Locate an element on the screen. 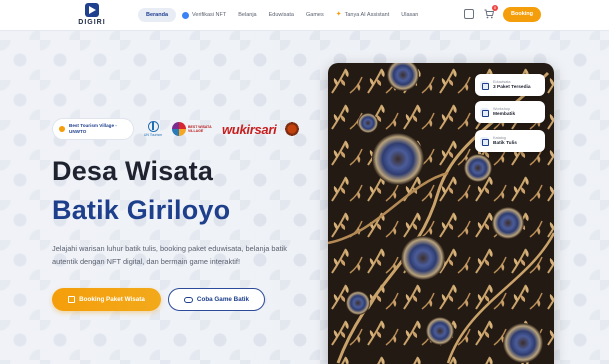 This screenshot has width=609, height=364. best-wisata-village-logo: BEST WISATA VILLAGE is located at coordinates (193, 129).